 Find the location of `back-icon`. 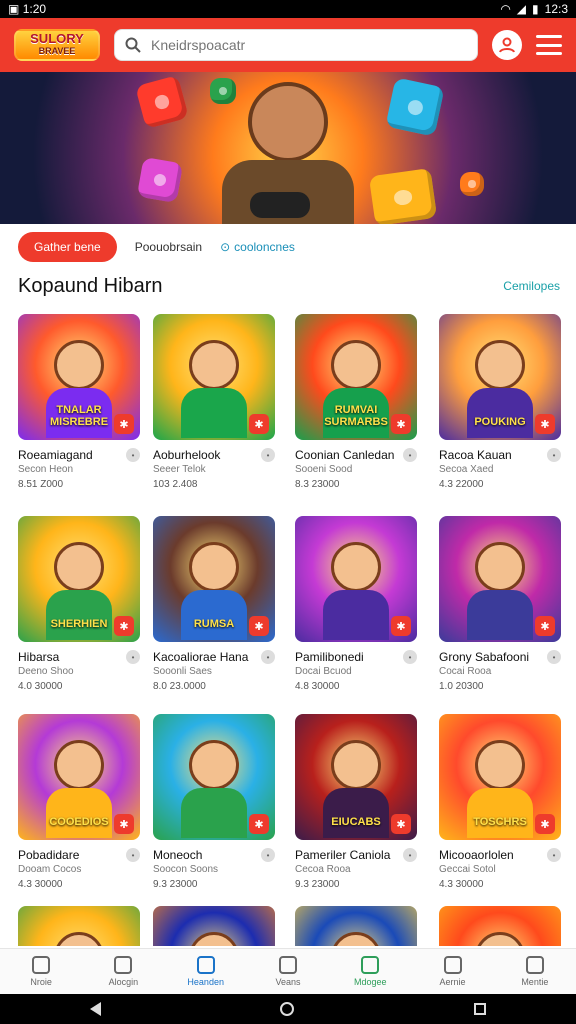

back-icon is located at coordinates (95, 1009).